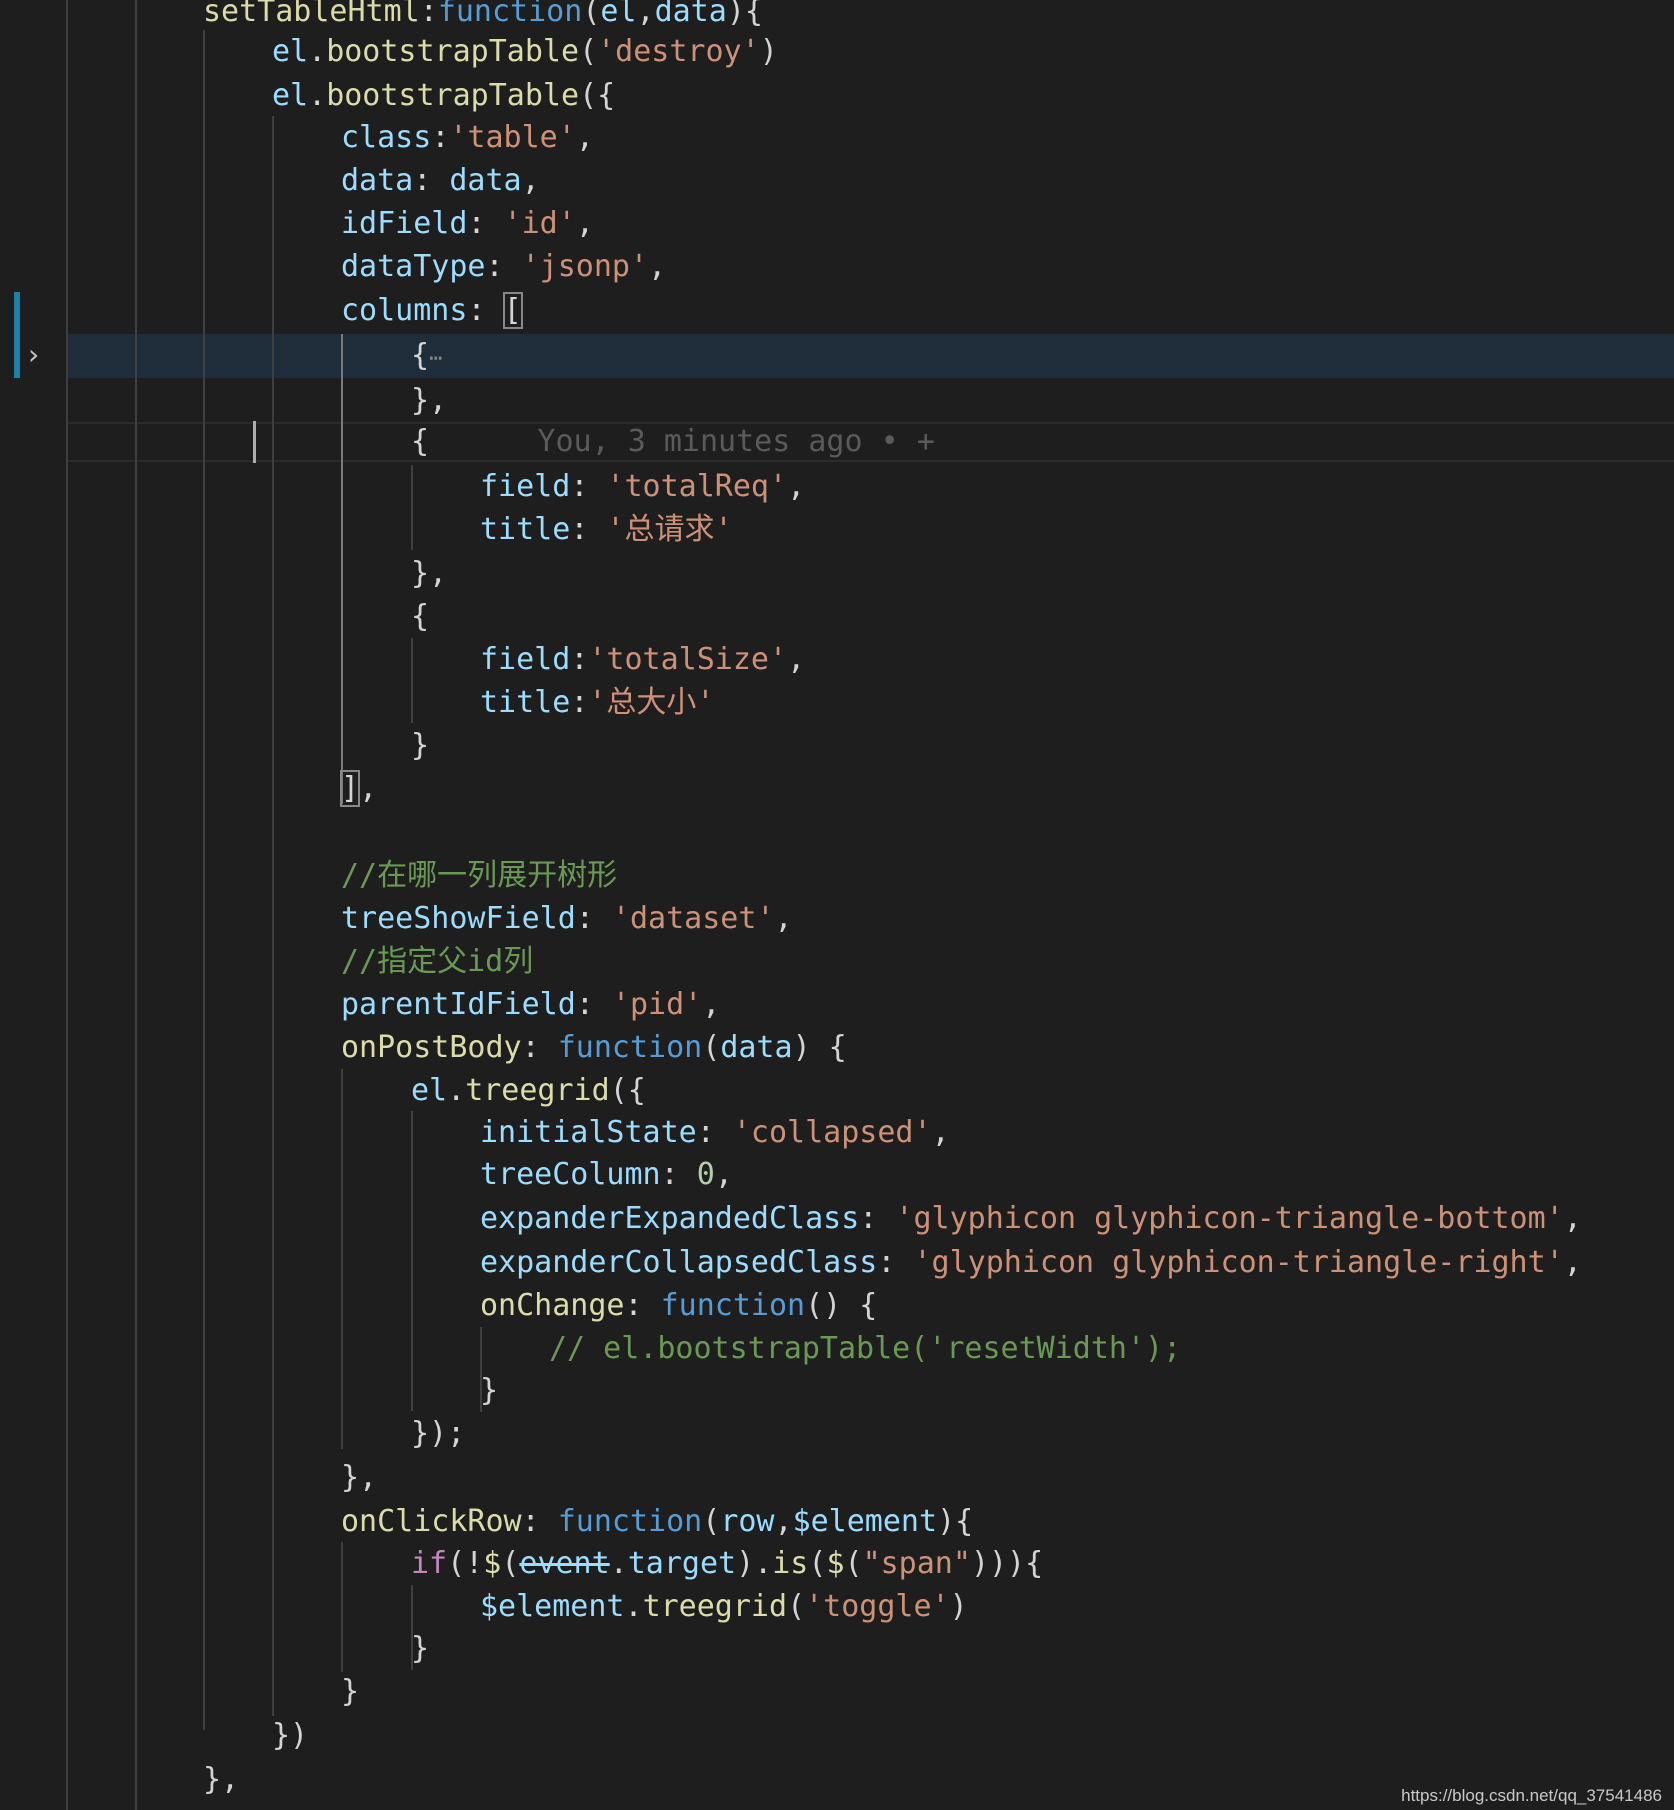 The height and width of the screenshot is (1810, 1674). What do you see at coordinates (432, 310) in the screenshot?
I see `code-line: columns: [` at bounding box center [432, 310].